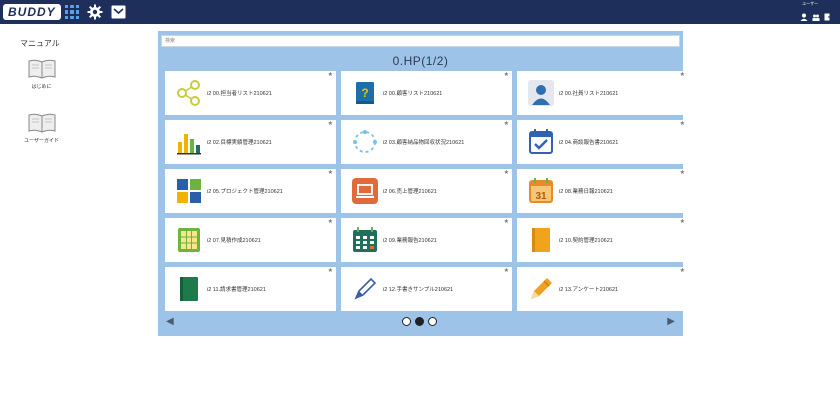 The height and width of the screenshot is (408, 840). I want to click on tile-label: i2 12.手書きサンプル210621, so click(418, 290).